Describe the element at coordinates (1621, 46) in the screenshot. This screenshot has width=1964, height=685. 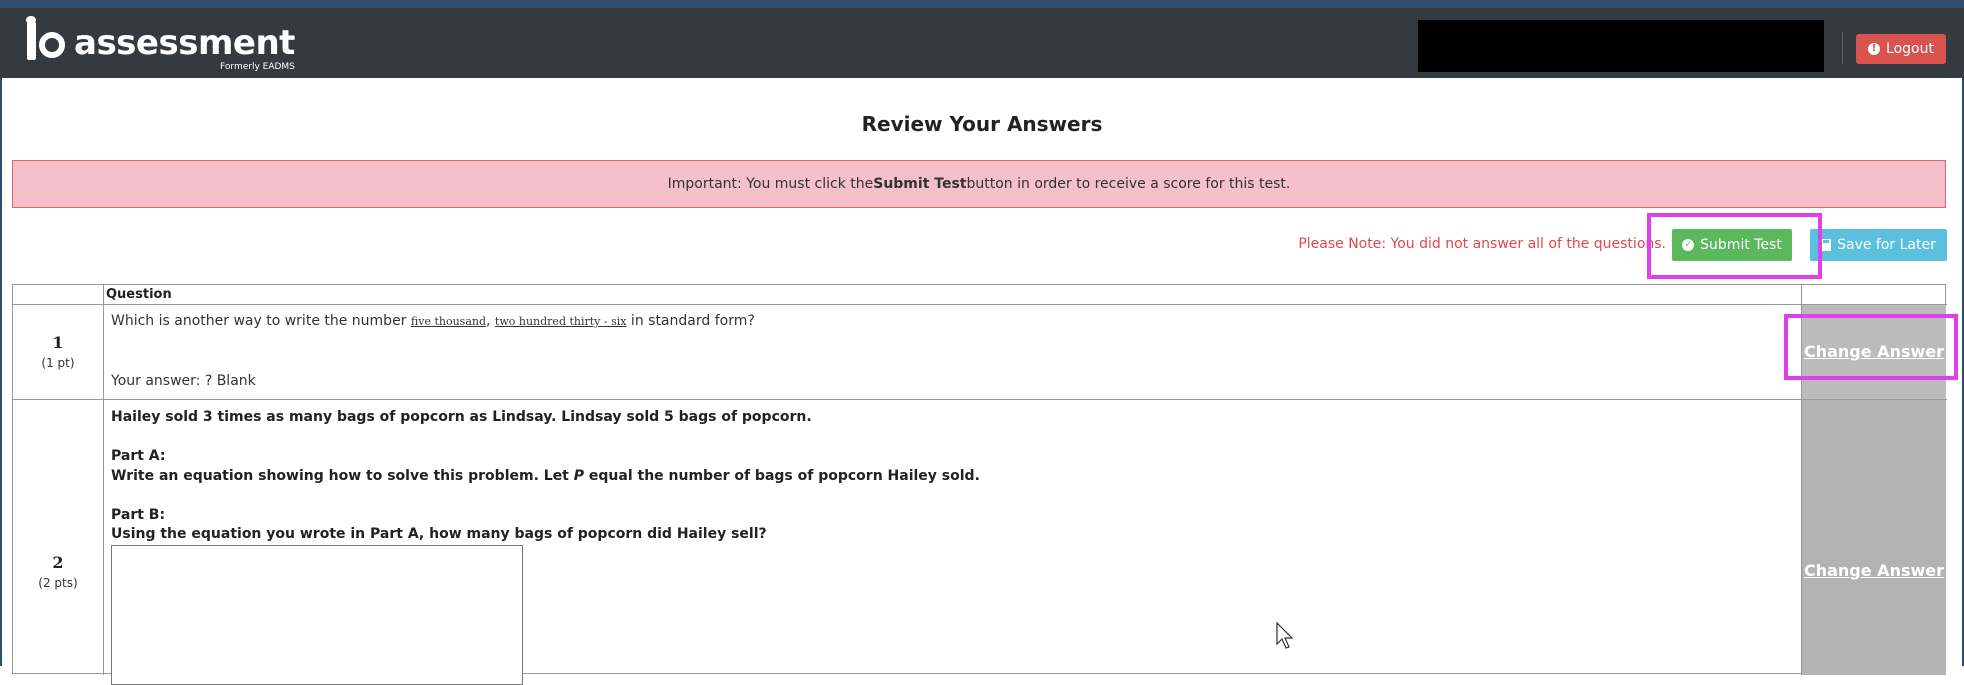
I see `redacted-user-area` at that location.